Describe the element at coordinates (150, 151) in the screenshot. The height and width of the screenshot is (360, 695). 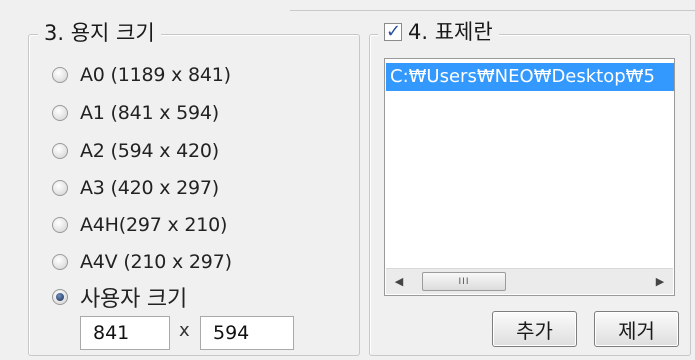
I see `radio-a2-label: A2 (594 x 420)` at that location.